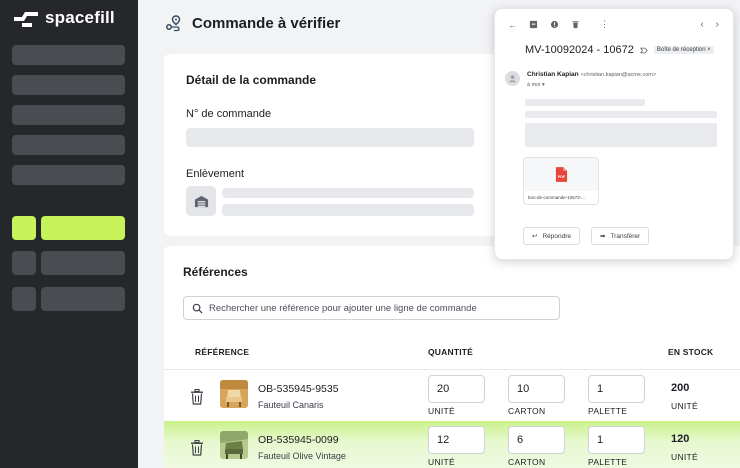  What do you see at coordinates (604, 24) in the screenshot?
I see `more-options-icon: ⋮` at bounding box center [604, 24].